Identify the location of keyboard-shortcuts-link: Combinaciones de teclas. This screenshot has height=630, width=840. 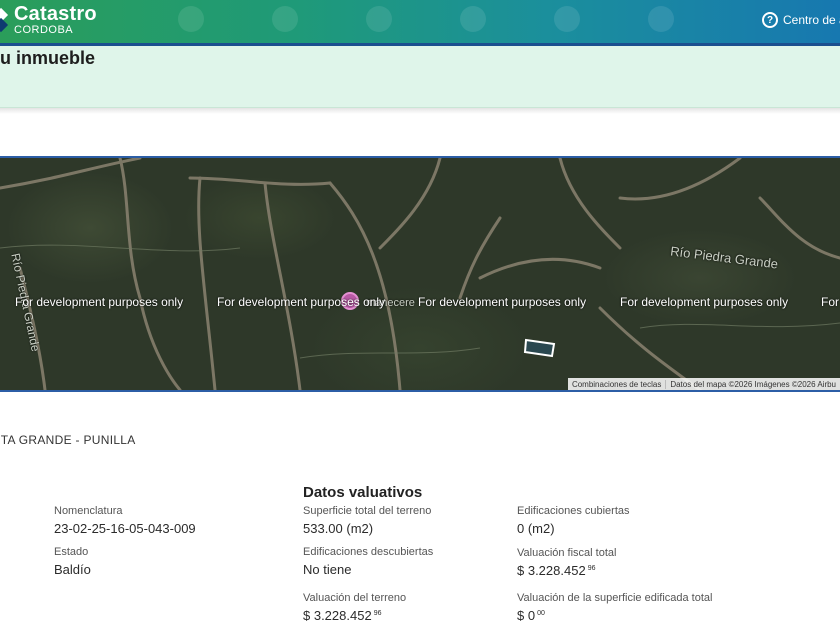
(616, 384).